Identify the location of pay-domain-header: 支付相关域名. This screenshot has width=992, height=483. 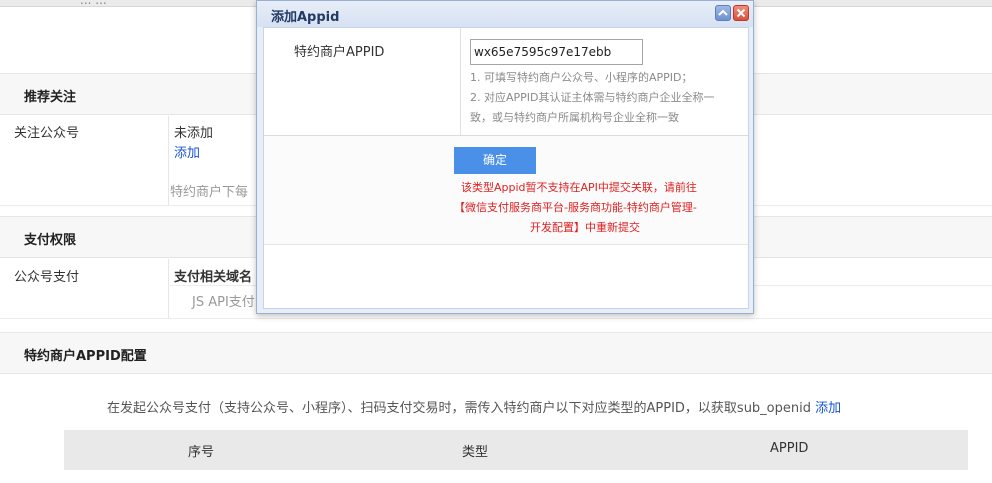
(213, 277).